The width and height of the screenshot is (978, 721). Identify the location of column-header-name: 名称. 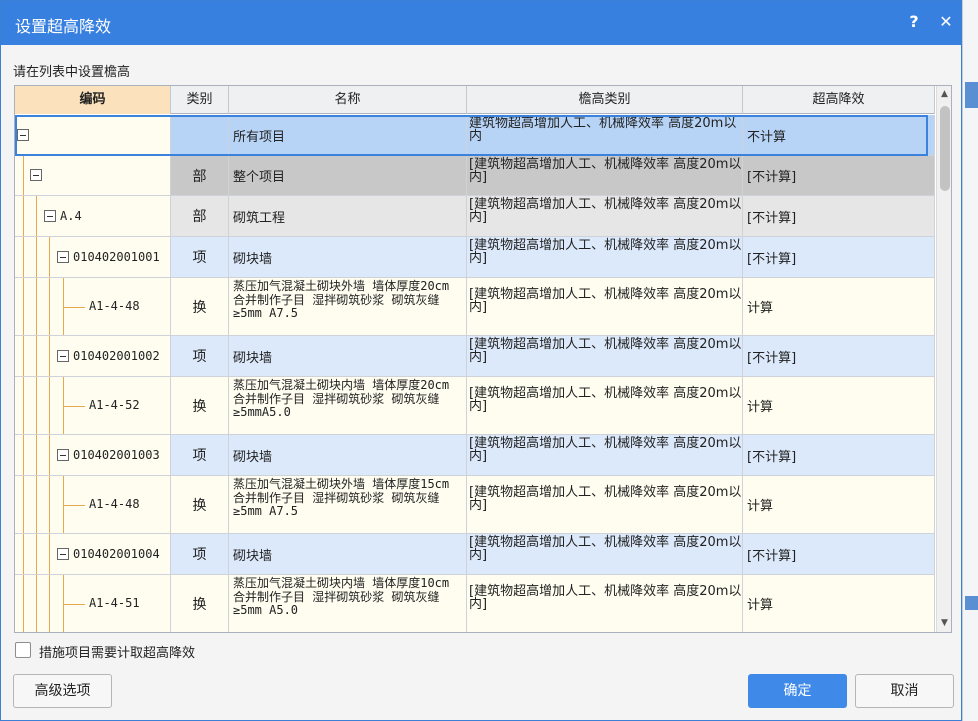
(348, 100).